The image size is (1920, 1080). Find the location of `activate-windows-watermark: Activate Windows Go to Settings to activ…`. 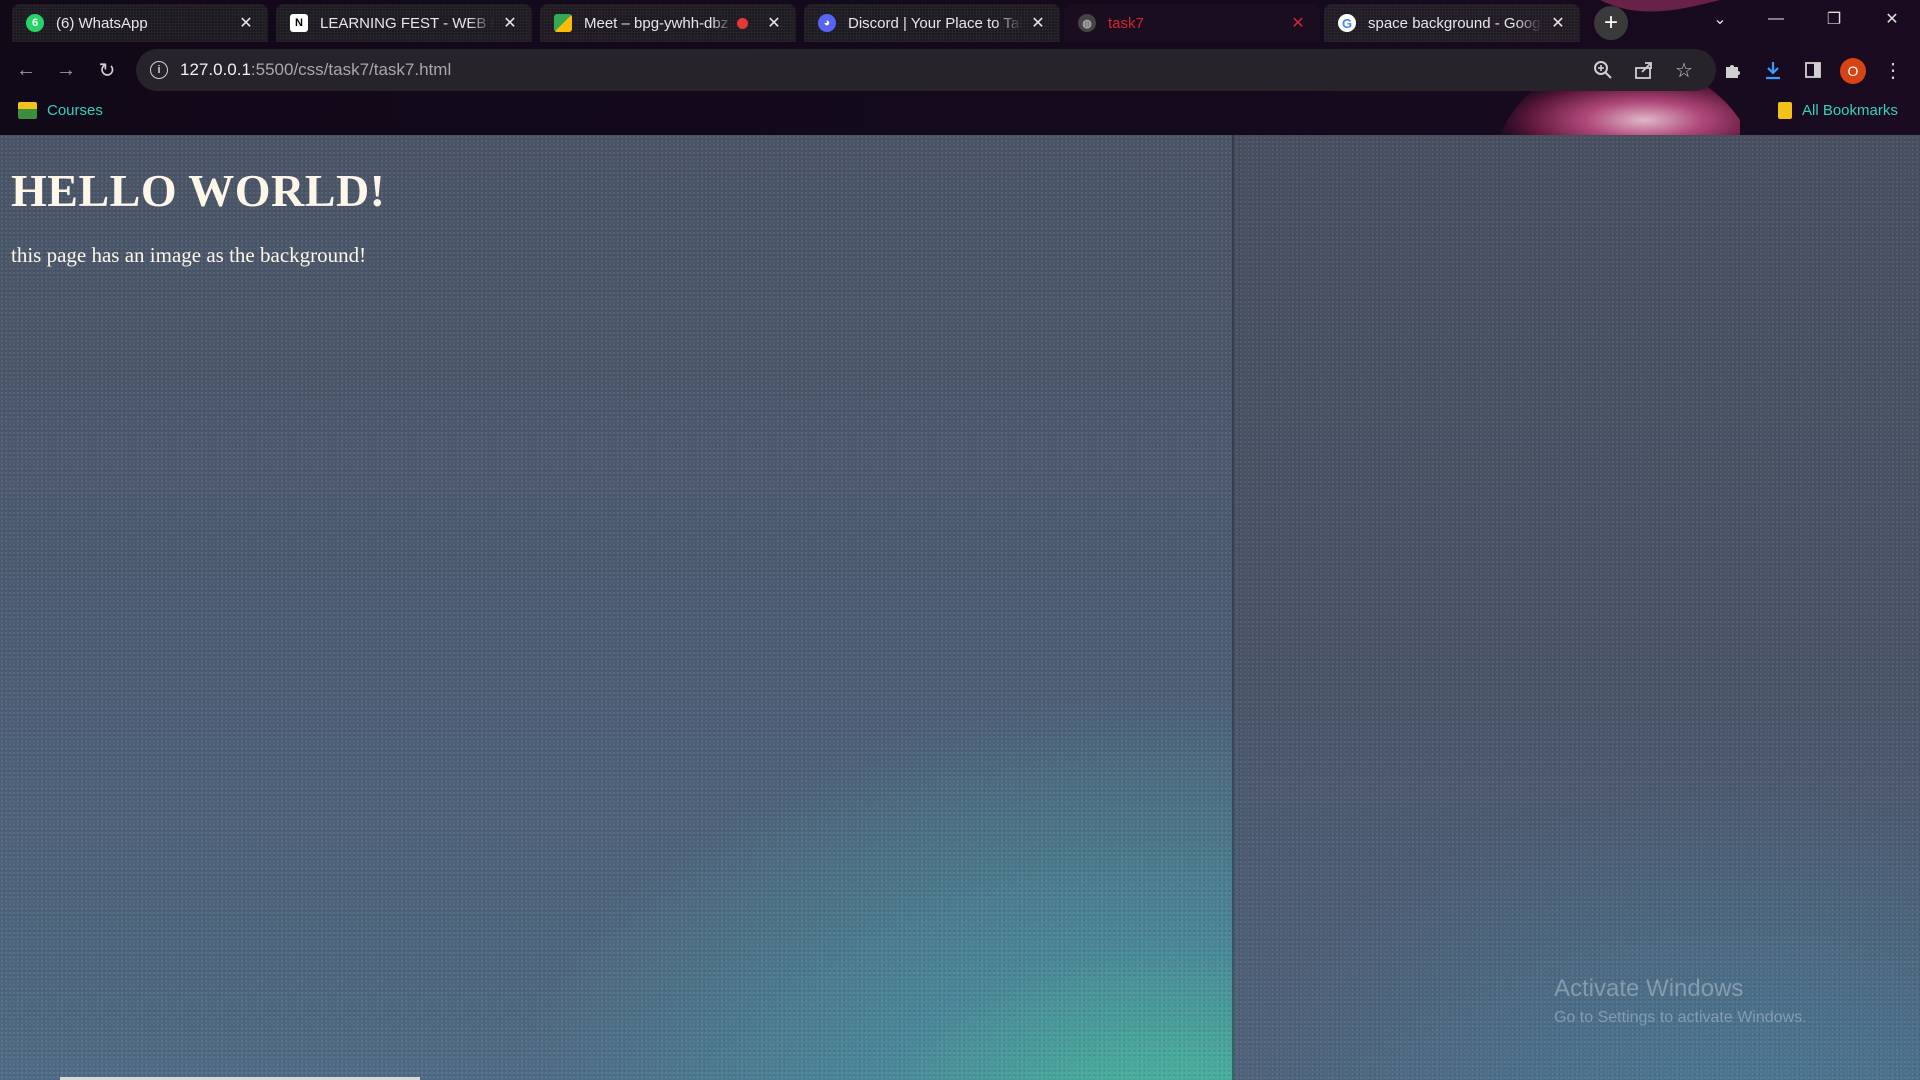

activate-windows-watermark: Activate Windows Go to Settings to activ… is located at coordinates (1680, 1001).